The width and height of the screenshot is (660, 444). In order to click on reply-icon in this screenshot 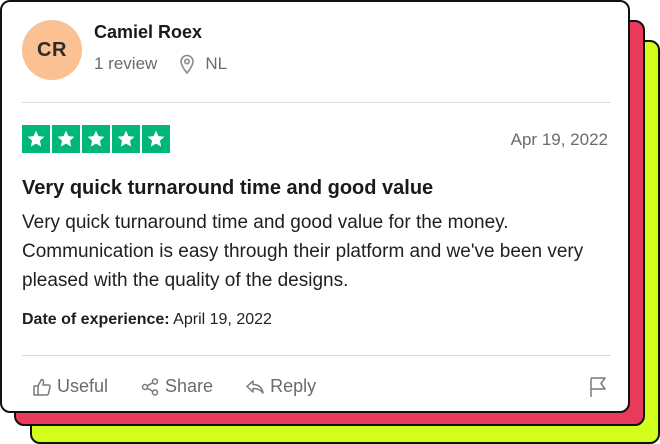, I will do `click(255, 386)`.